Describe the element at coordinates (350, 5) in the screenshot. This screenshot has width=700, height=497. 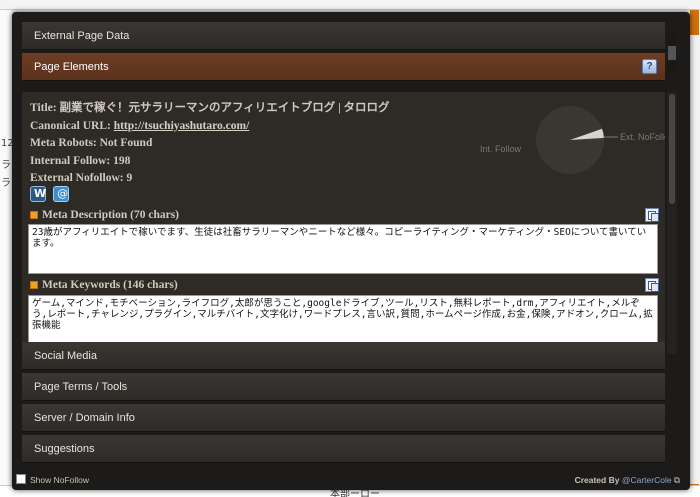
I see `browser-top-strip` at that location.